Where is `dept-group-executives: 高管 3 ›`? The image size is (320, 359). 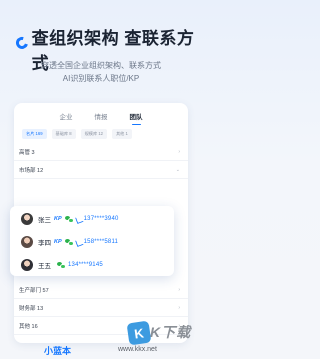 dept-group-executives: 高管 3 › is located at coordinates (101, 152).